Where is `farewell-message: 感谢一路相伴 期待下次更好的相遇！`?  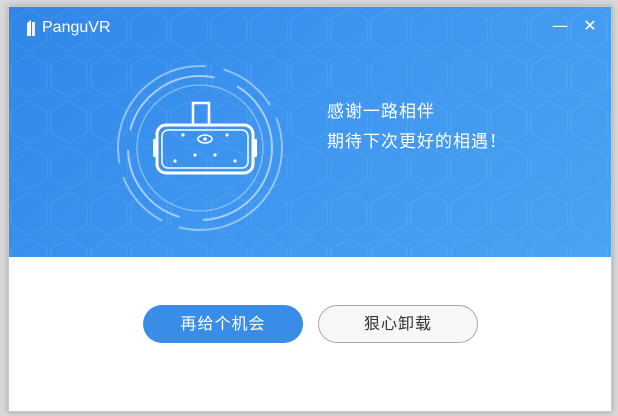
farewell-message: 感谢一路相伴 期待下次更好的相遇！ is located at coordinates (417, 127).